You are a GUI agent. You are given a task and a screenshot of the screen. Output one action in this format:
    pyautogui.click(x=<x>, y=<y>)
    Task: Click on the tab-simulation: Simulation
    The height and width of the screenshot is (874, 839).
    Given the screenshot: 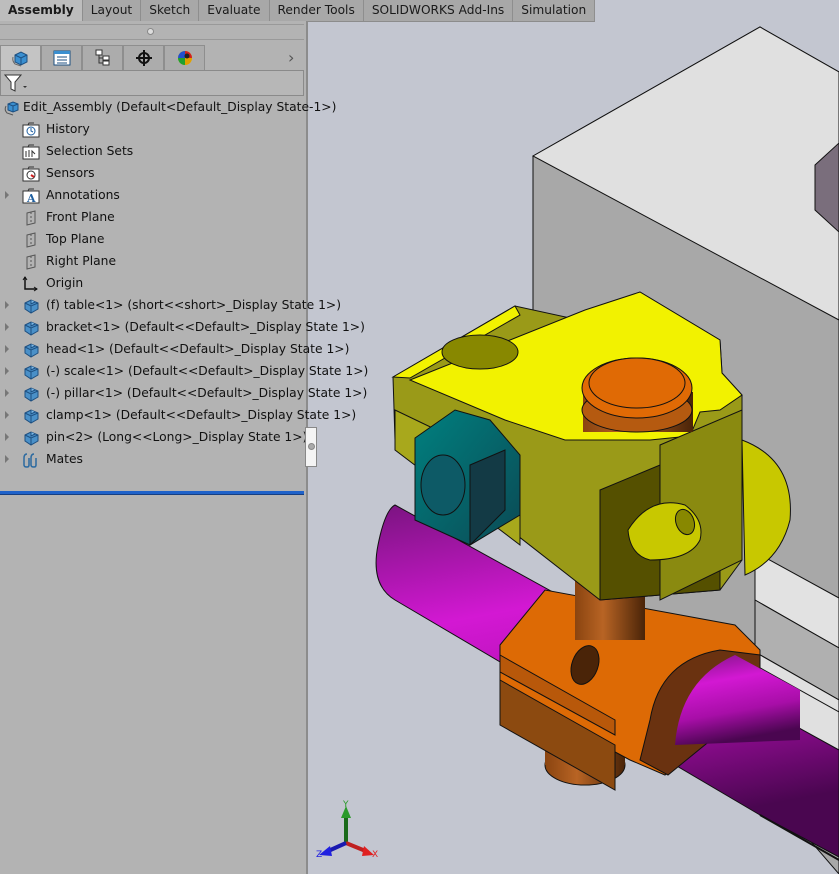 What is the action you would take?
    pyautogui.click(x=554, y=10)
    